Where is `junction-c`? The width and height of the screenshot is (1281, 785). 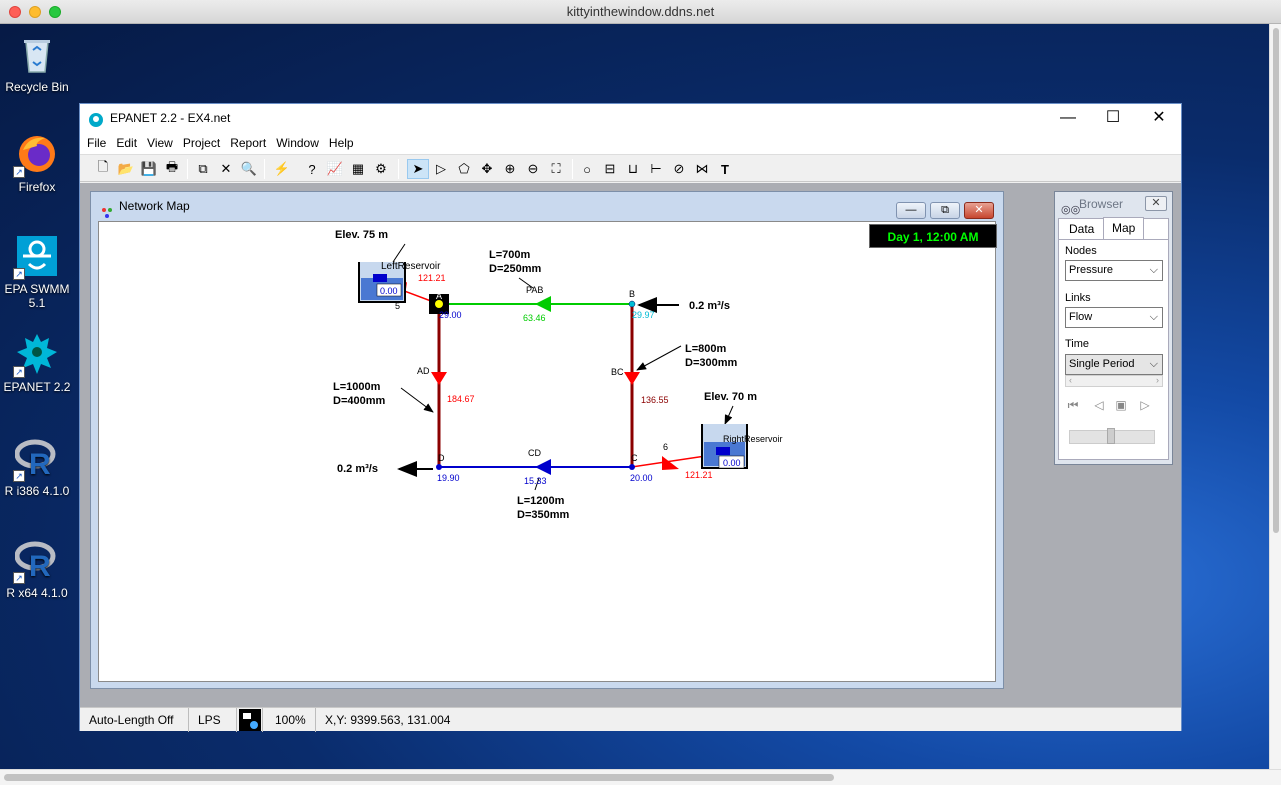 junction-c is located at coordinates (632, 467).